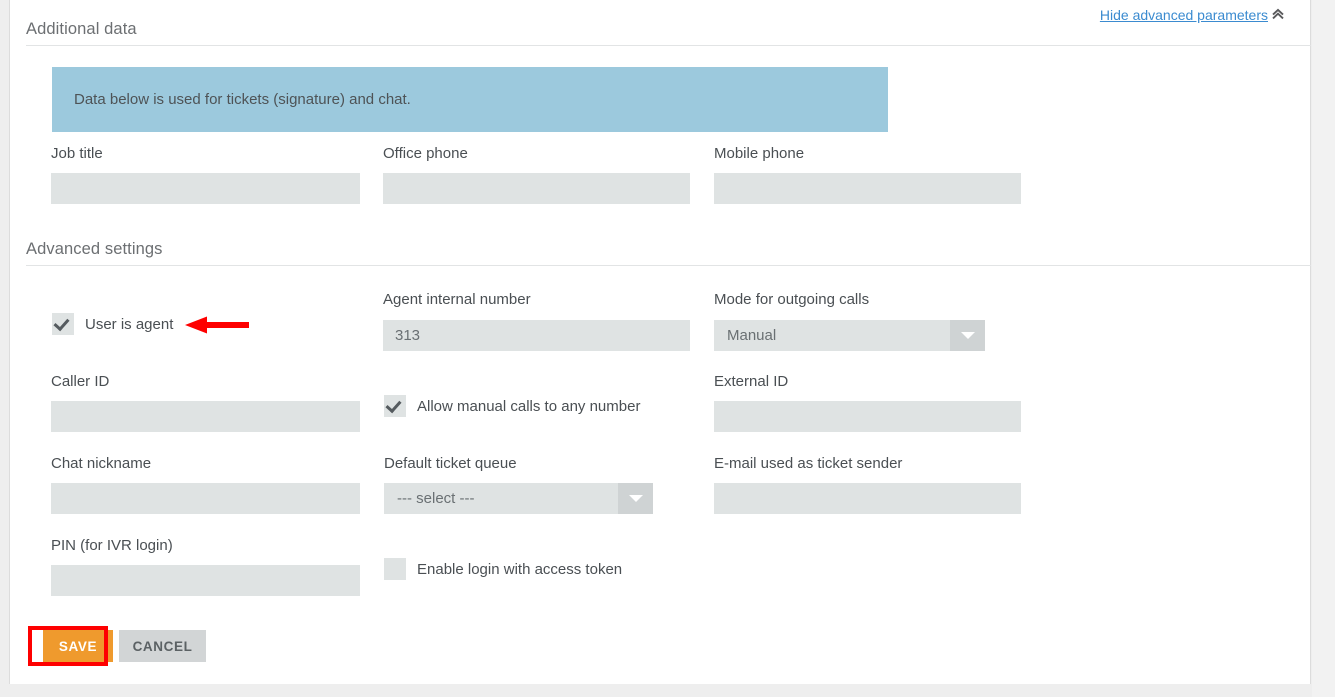 This screenshot has height=697, width=1335. I want to click on cancel-button: CANCEL, so click(162, 646).